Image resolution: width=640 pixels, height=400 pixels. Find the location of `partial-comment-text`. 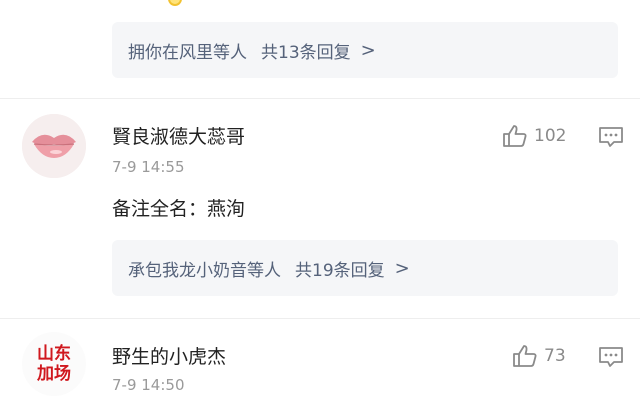

partial-comment-text is located at coordinates (147, 3).